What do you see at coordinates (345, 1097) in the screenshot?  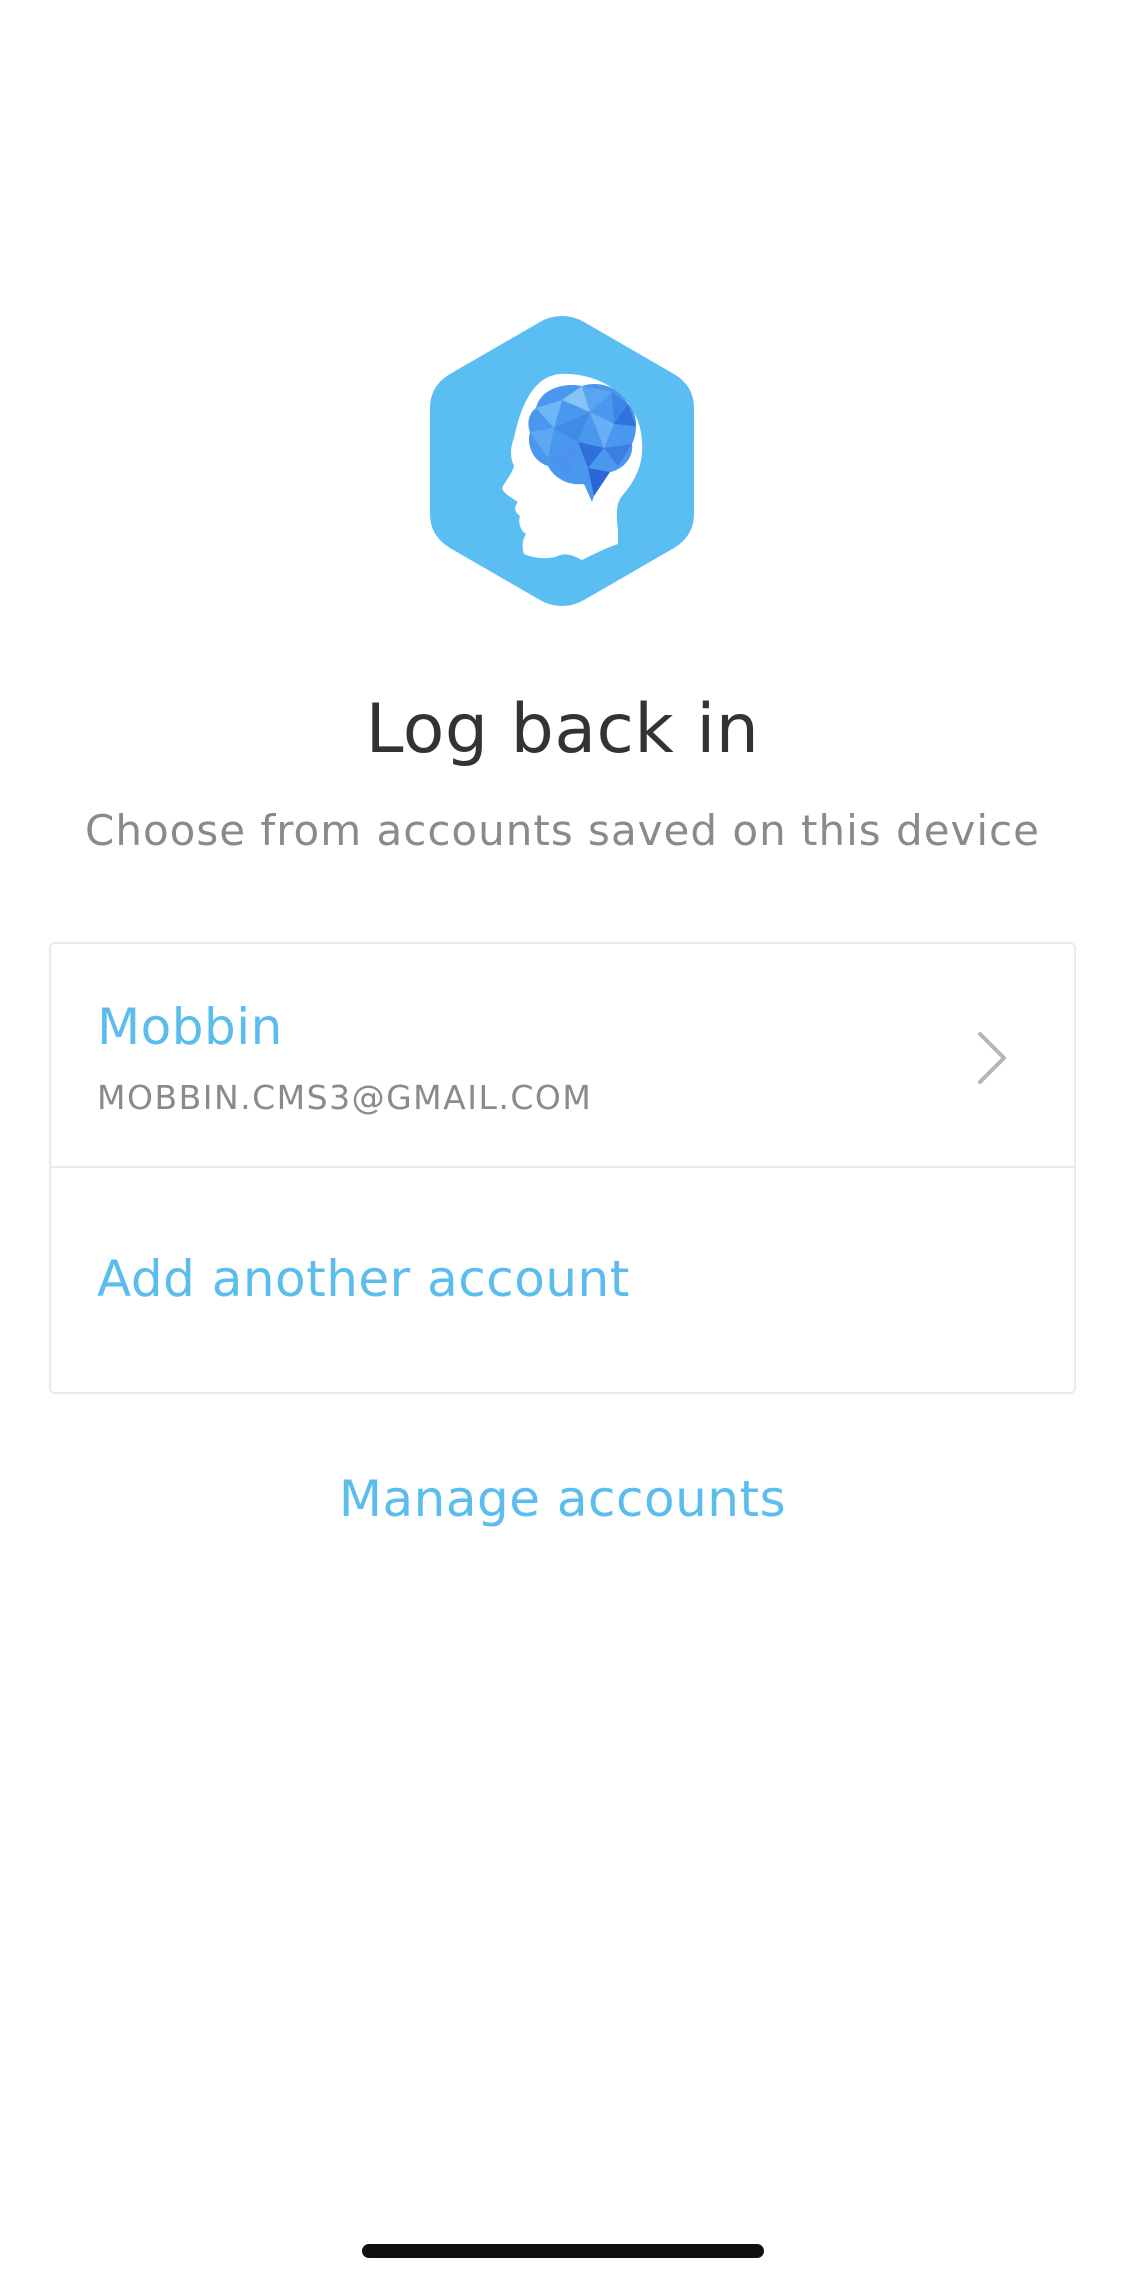 I see `account-email: MOBBIN.CMS3@GMAIL.COM` at bounding box center [345, 1097].